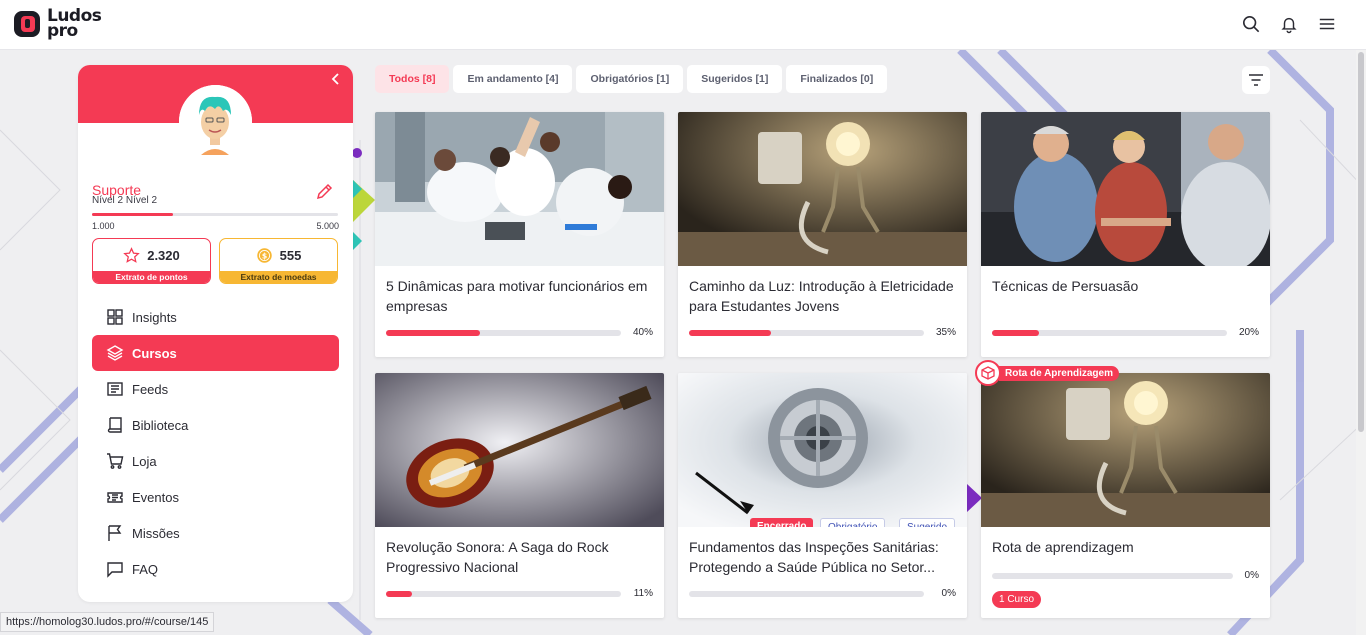 The image size is (1366, 635). Describe the element at coordinates (107, 622) in the screenshot. I see `status-bar-url: https://homolog30.ludos.pro/#/course/145` at that location.